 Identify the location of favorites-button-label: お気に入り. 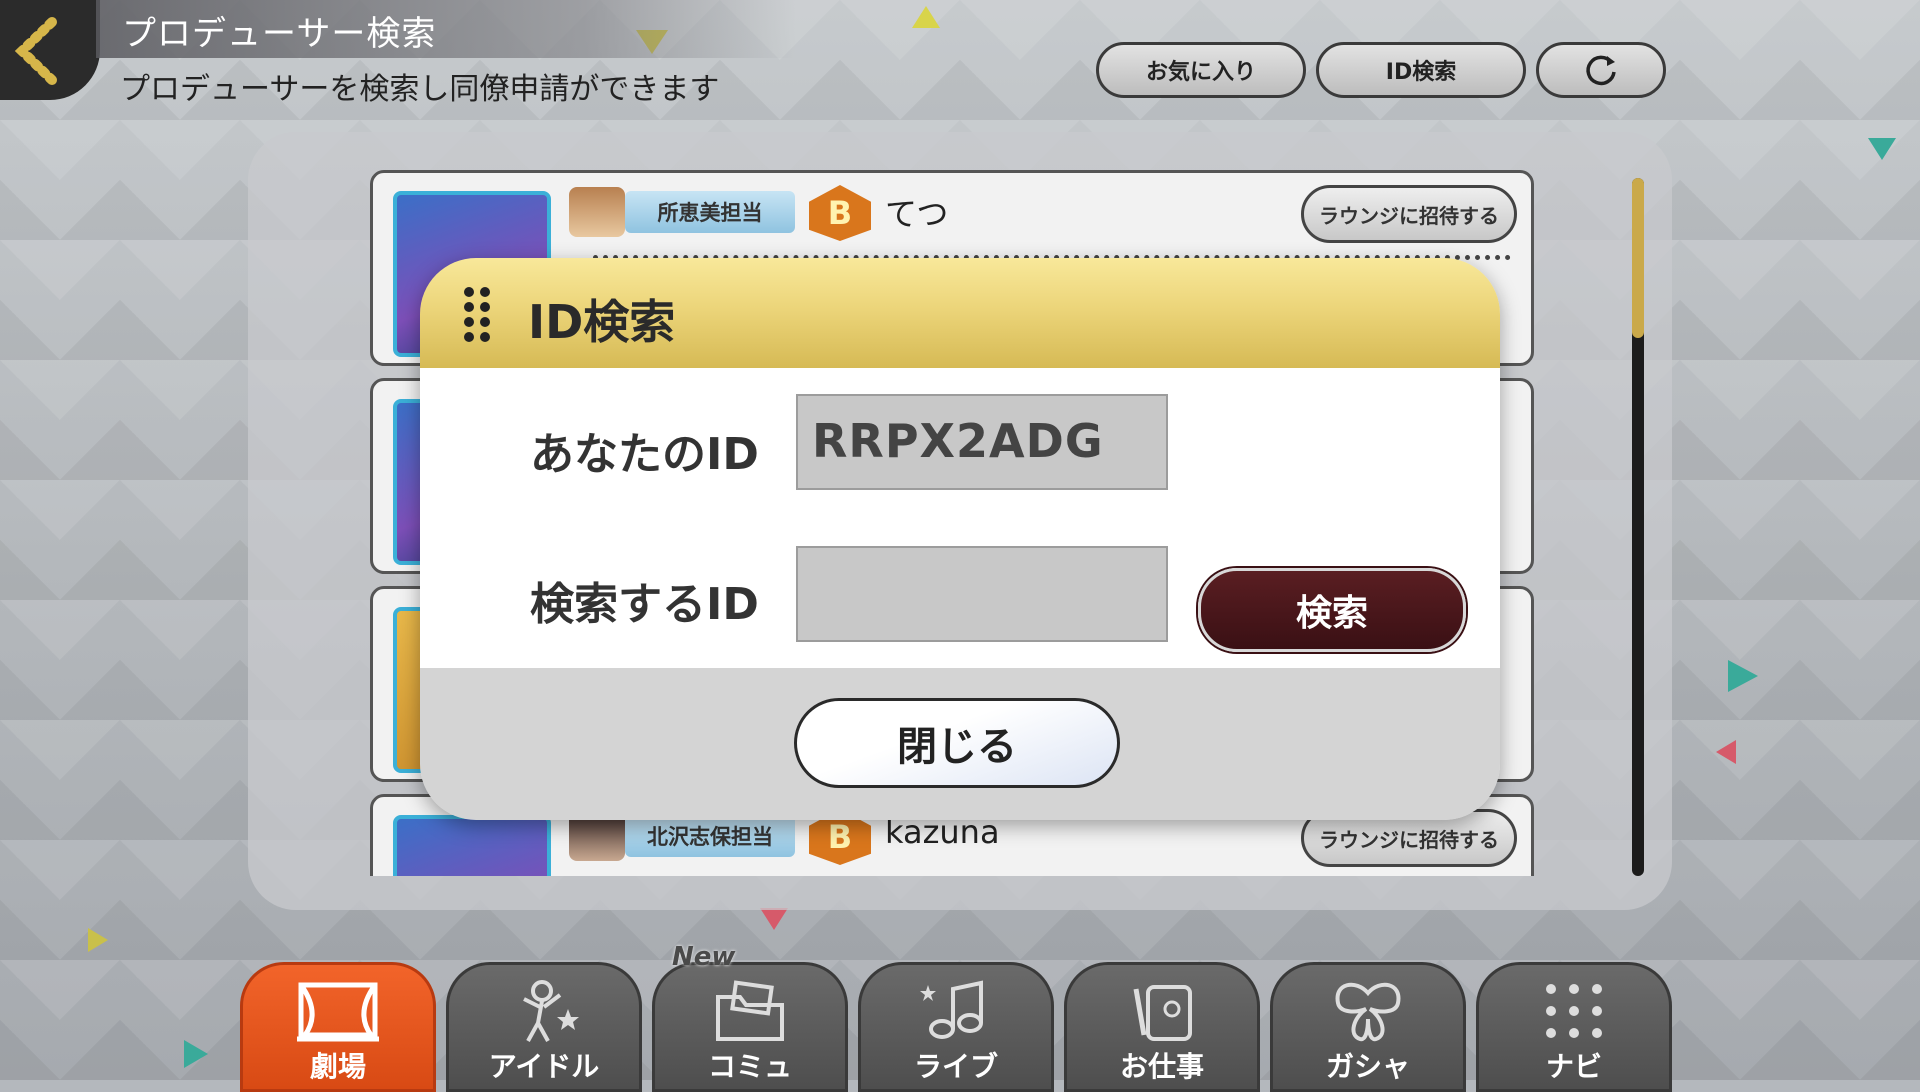
(1200, 72).